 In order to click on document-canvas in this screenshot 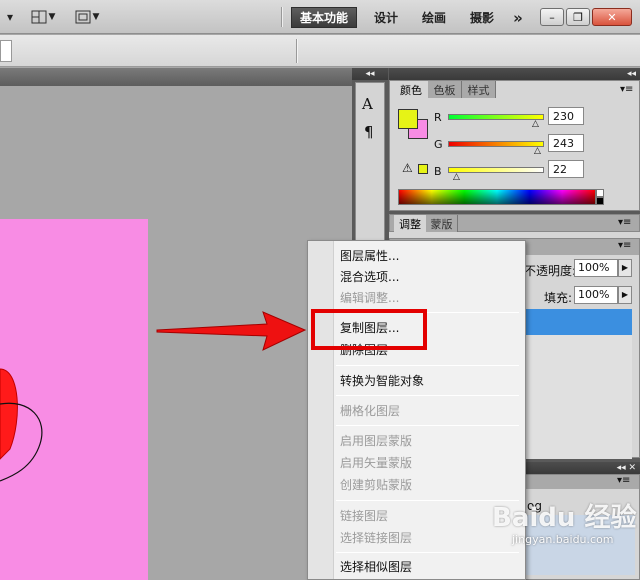, I will do `click(74, 399)`.